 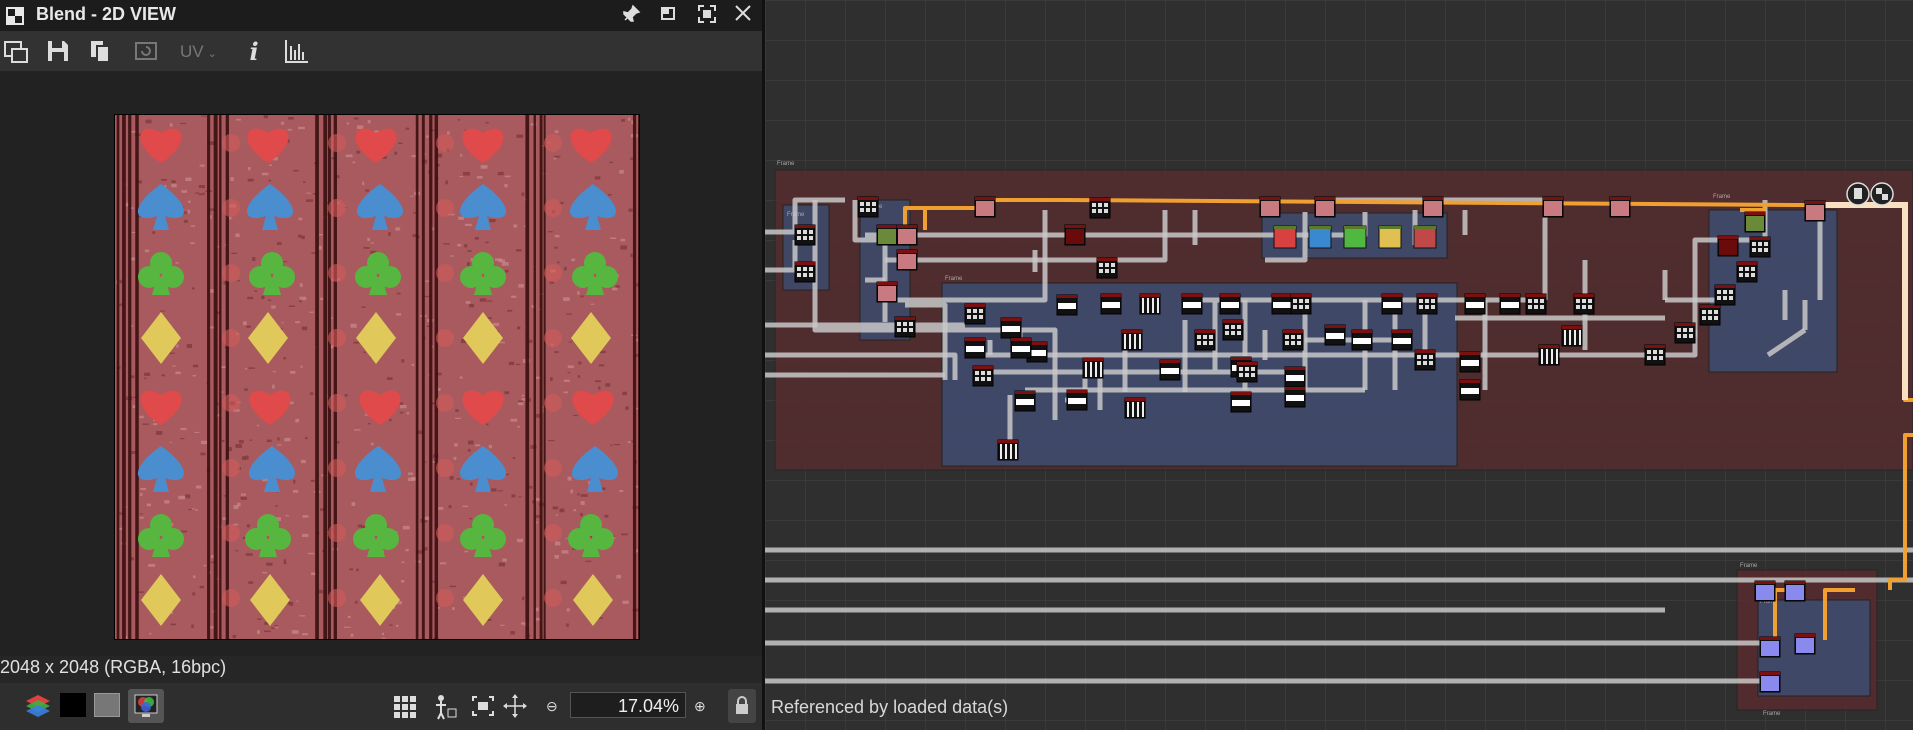 What do you see at coordinates (707, 16) in the screenshot?
I see `maximize-icon` at bounding box center [707, 16].